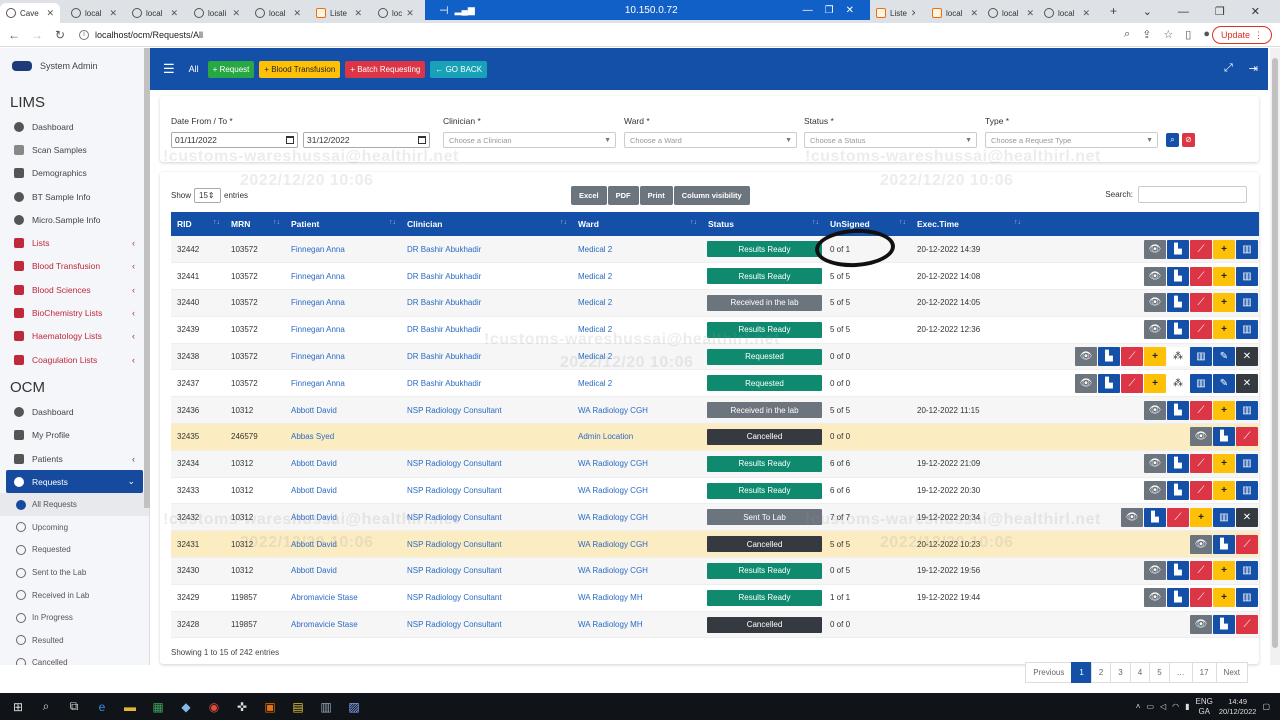 The width and height of the screenshot is (1280, 720). I want to click on header-button-0: + Request, so click(231, 69).